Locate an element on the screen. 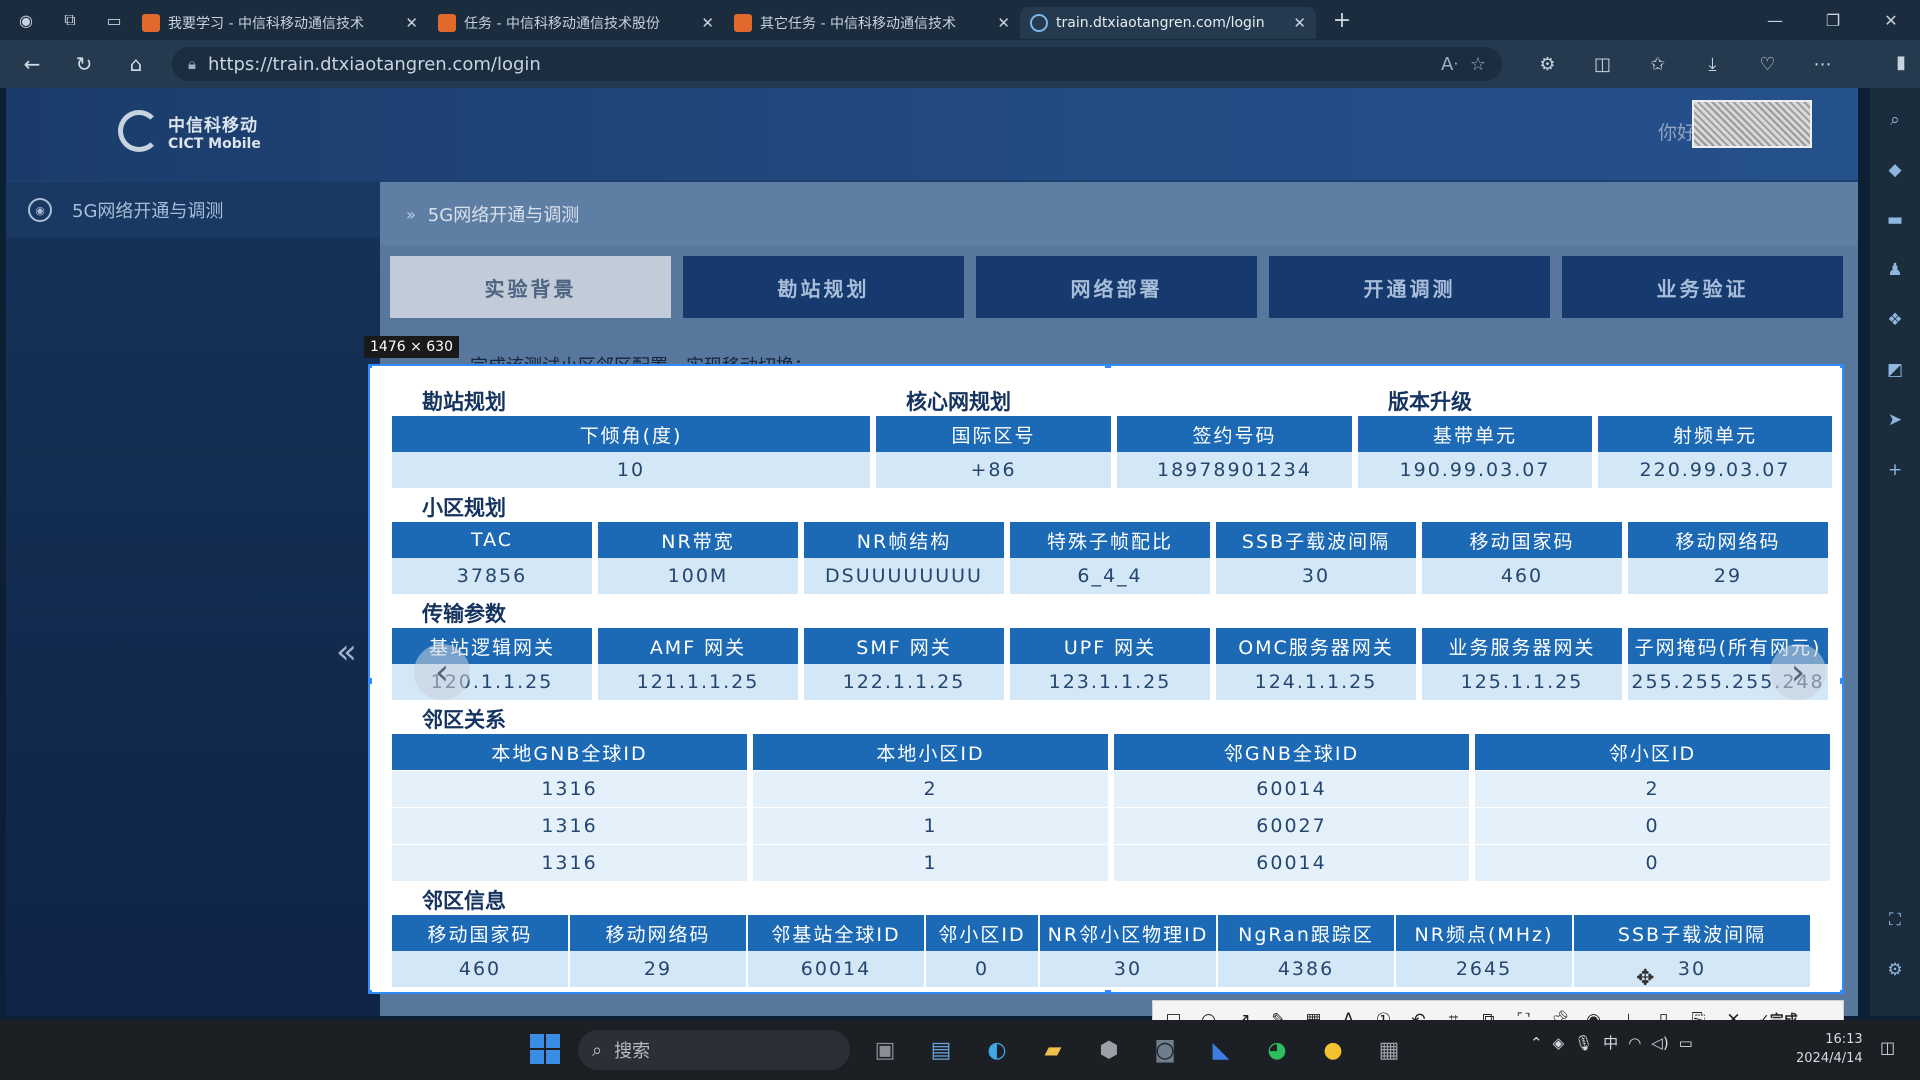 The height and width of the screenshot is (1080, 1920). table-header: 邻小区ID is located at coordinates (982, 933).